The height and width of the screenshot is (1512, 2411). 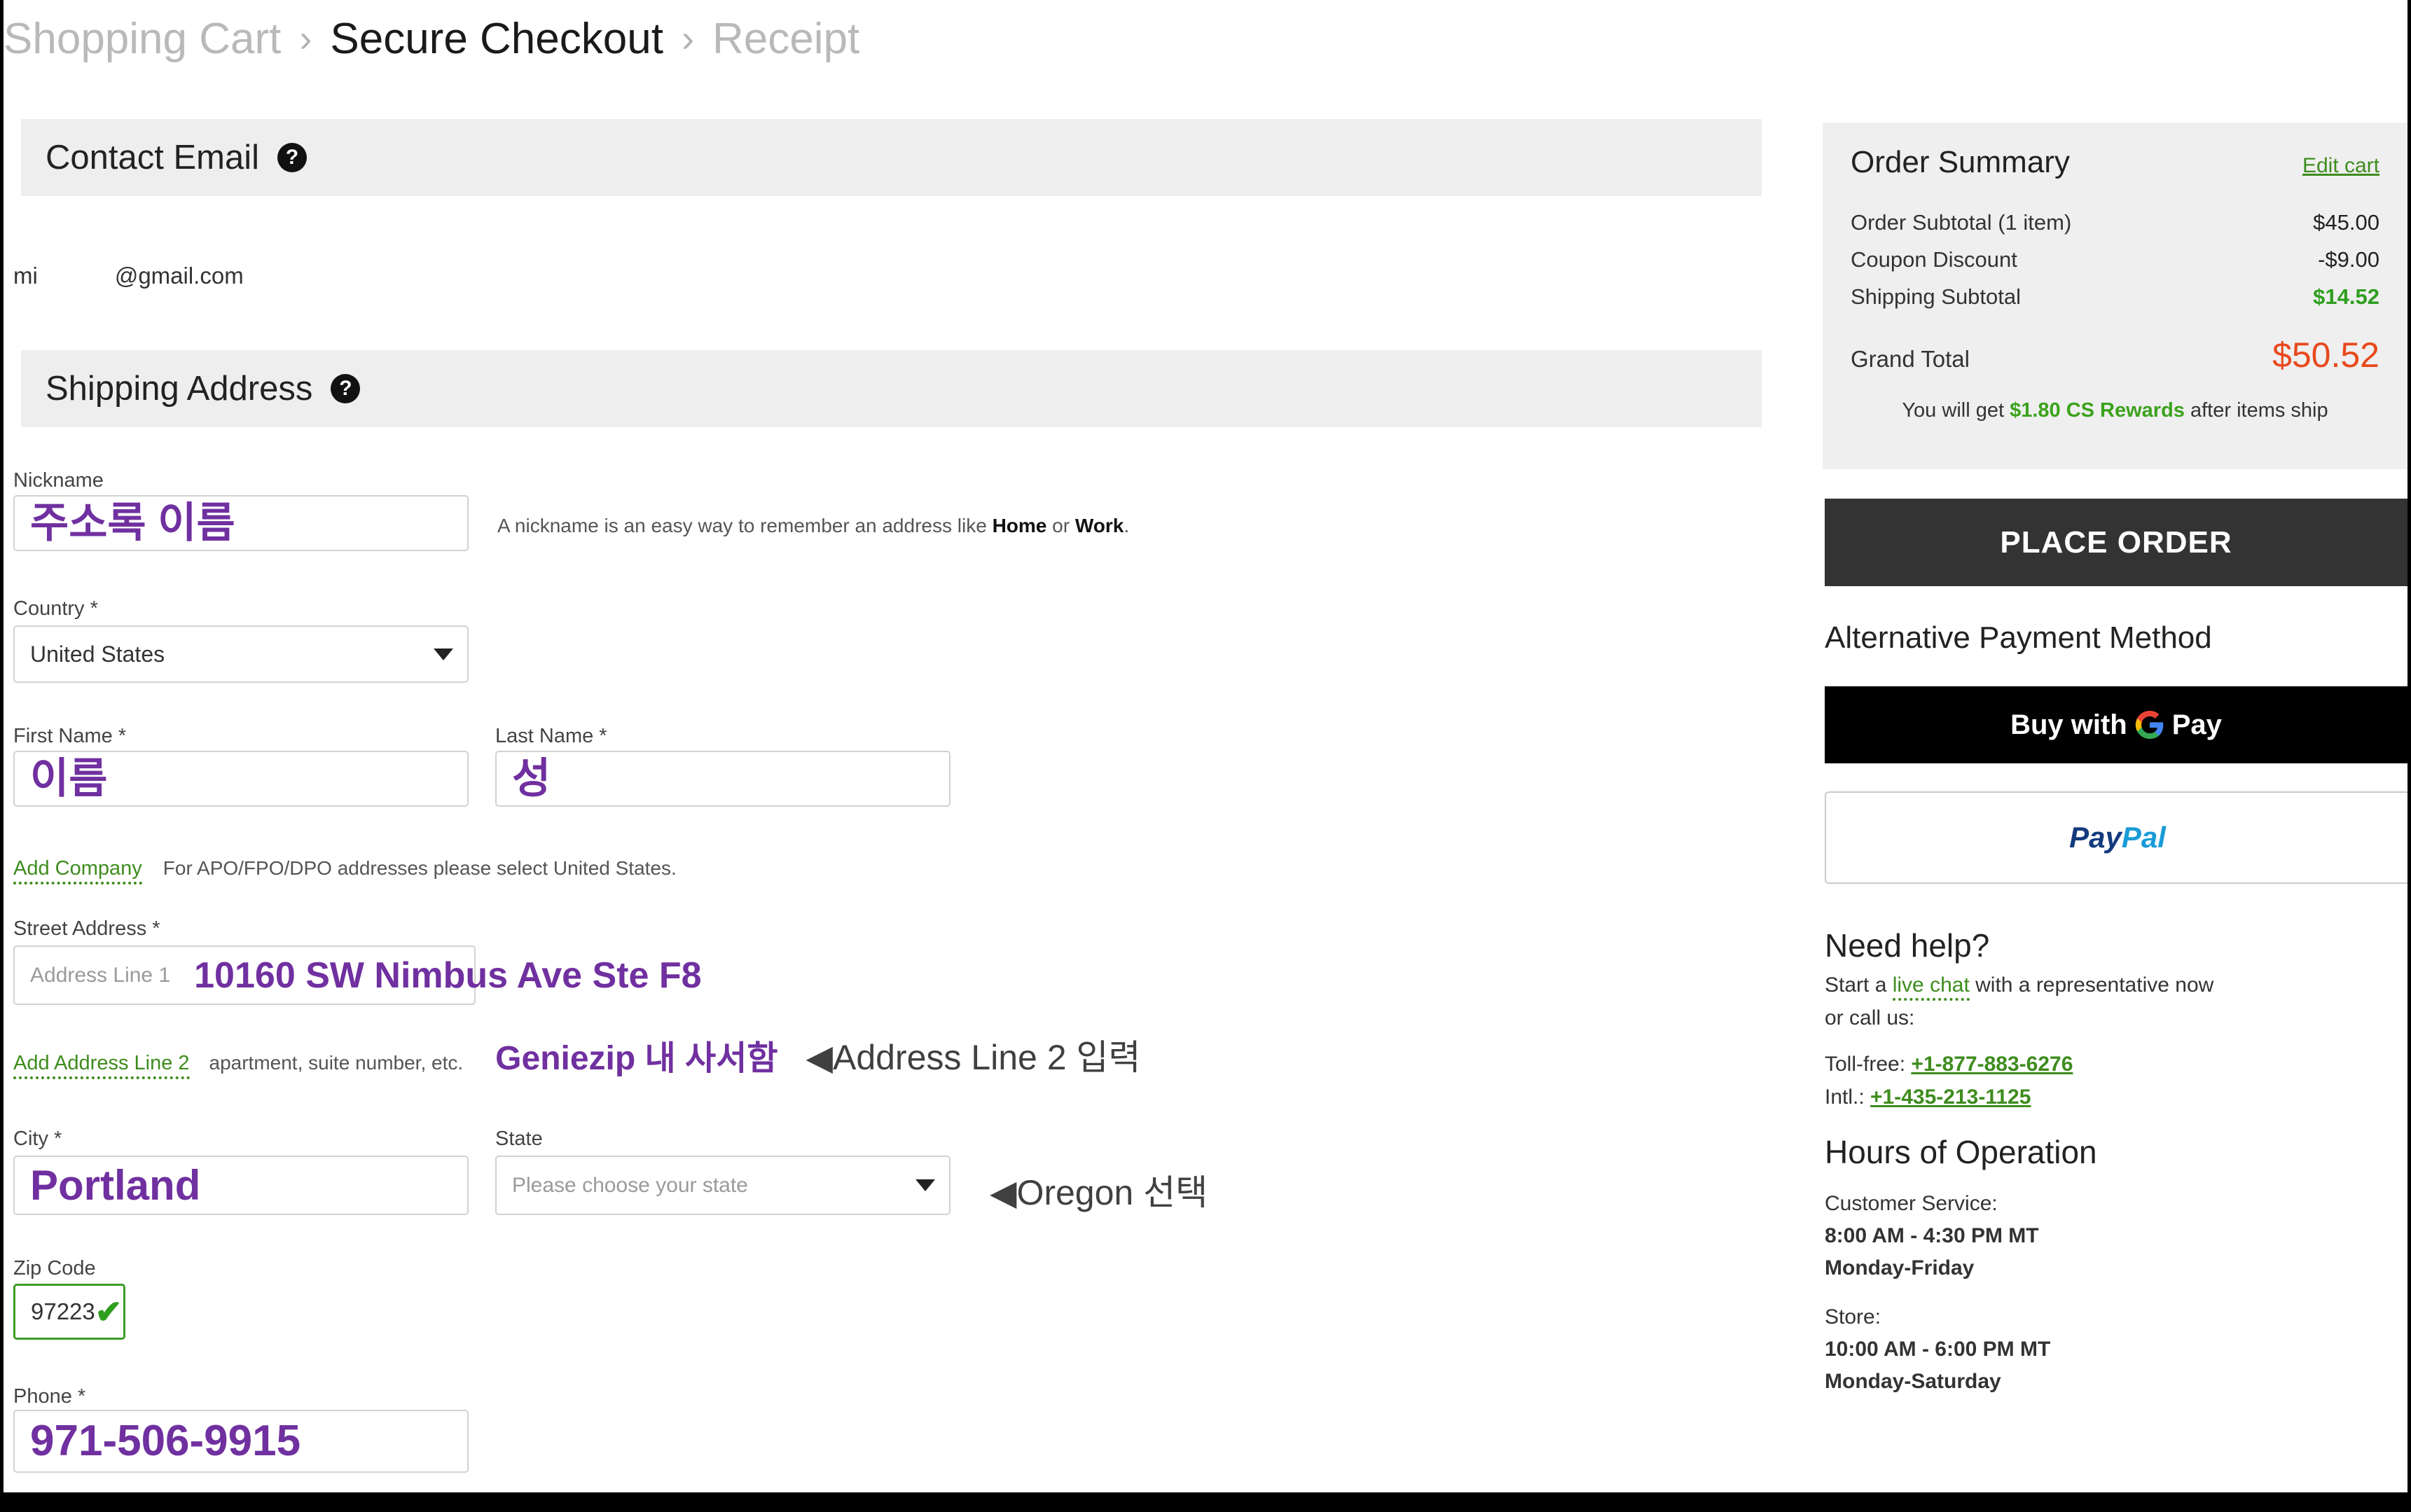 What do you see at coordinates (179, 389) in the screenshot?
I see `shipping-address-title: Shipping Address` at bounding box center [179, 389].